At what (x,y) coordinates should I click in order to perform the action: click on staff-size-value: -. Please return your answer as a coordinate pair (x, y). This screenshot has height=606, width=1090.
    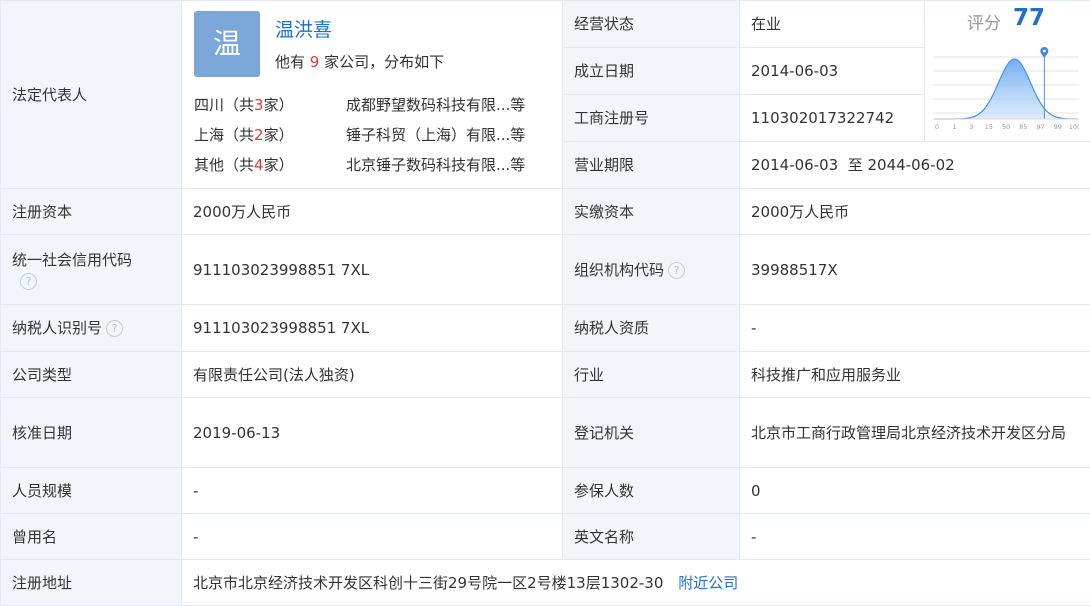
    Looking at the image, I should click on (372, 491).